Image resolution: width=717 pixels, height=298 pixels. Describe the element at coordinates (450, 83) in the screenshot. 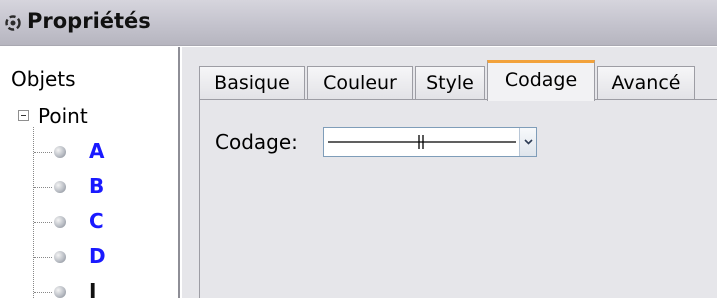

I see `tab-style: Style` at that location.